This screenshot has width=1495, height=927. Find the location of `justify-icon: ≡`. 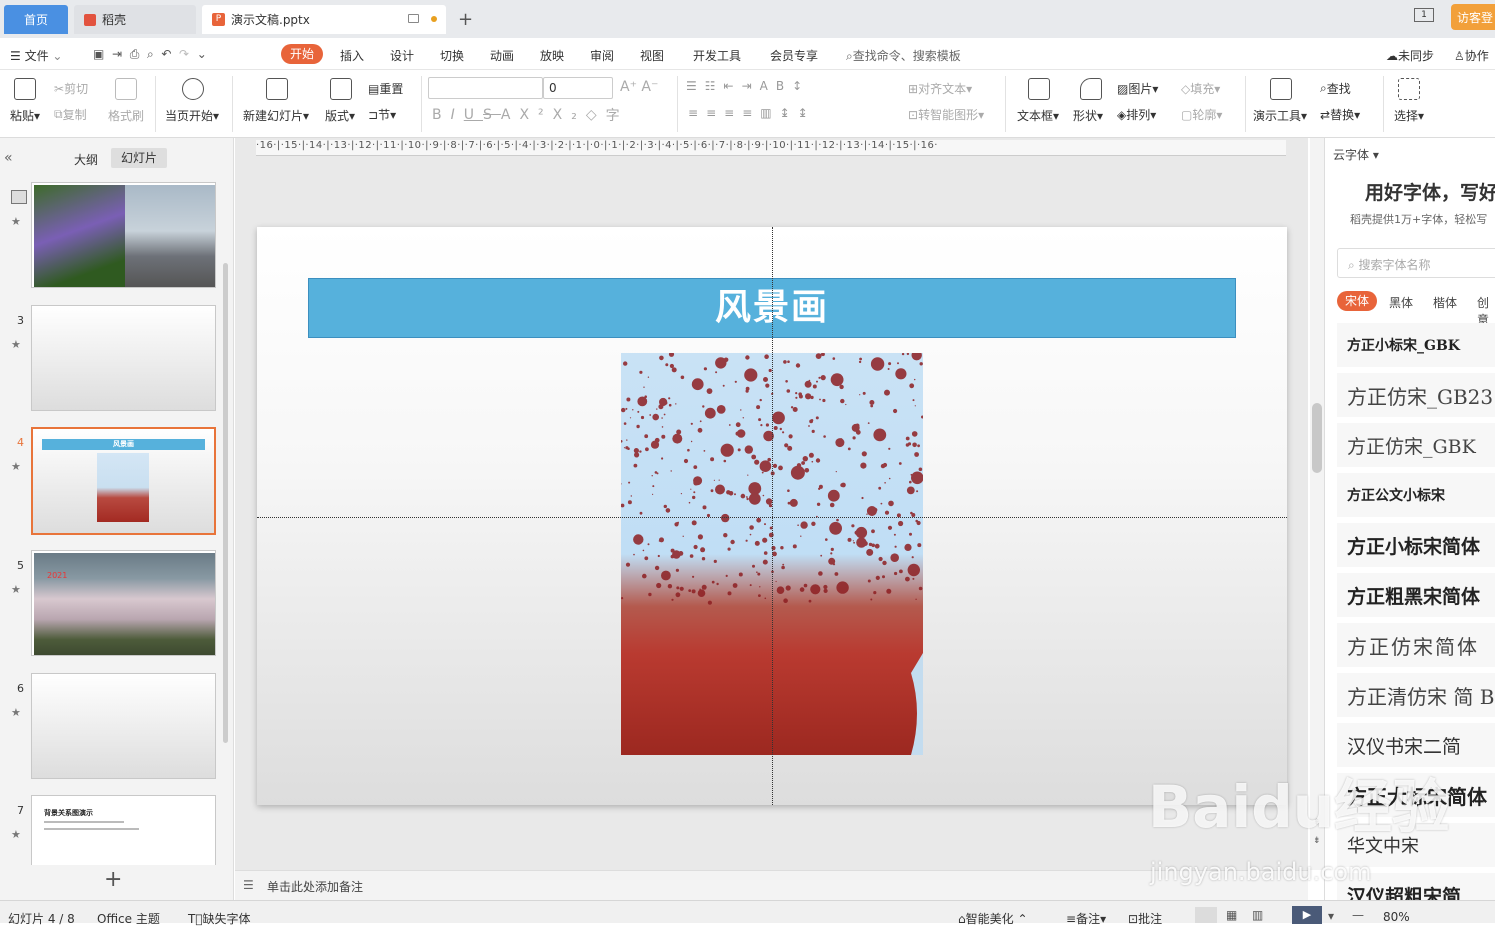

justify-icon: ≡ is located at coordinates (751, 113).